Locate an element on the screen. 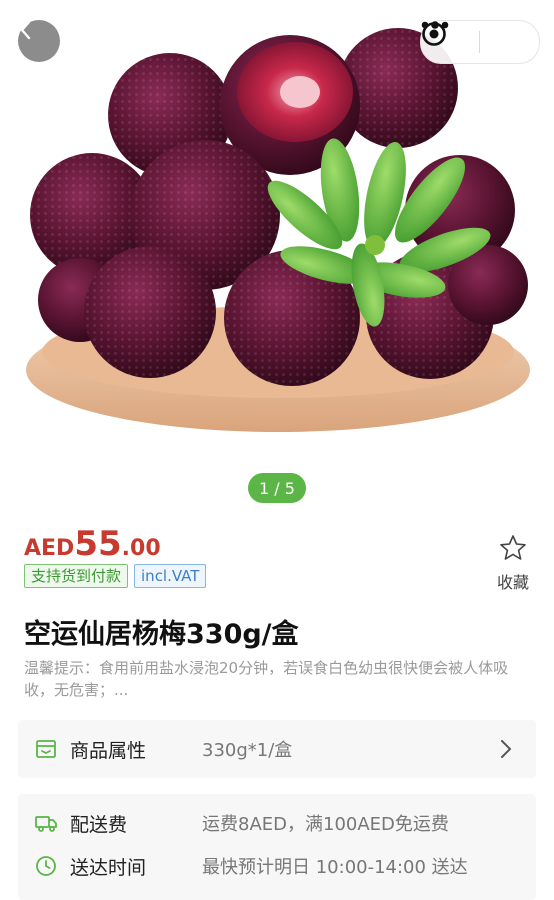  product-tags: 支持货到付款 incl.VAT is located at coordinates (115, 576).